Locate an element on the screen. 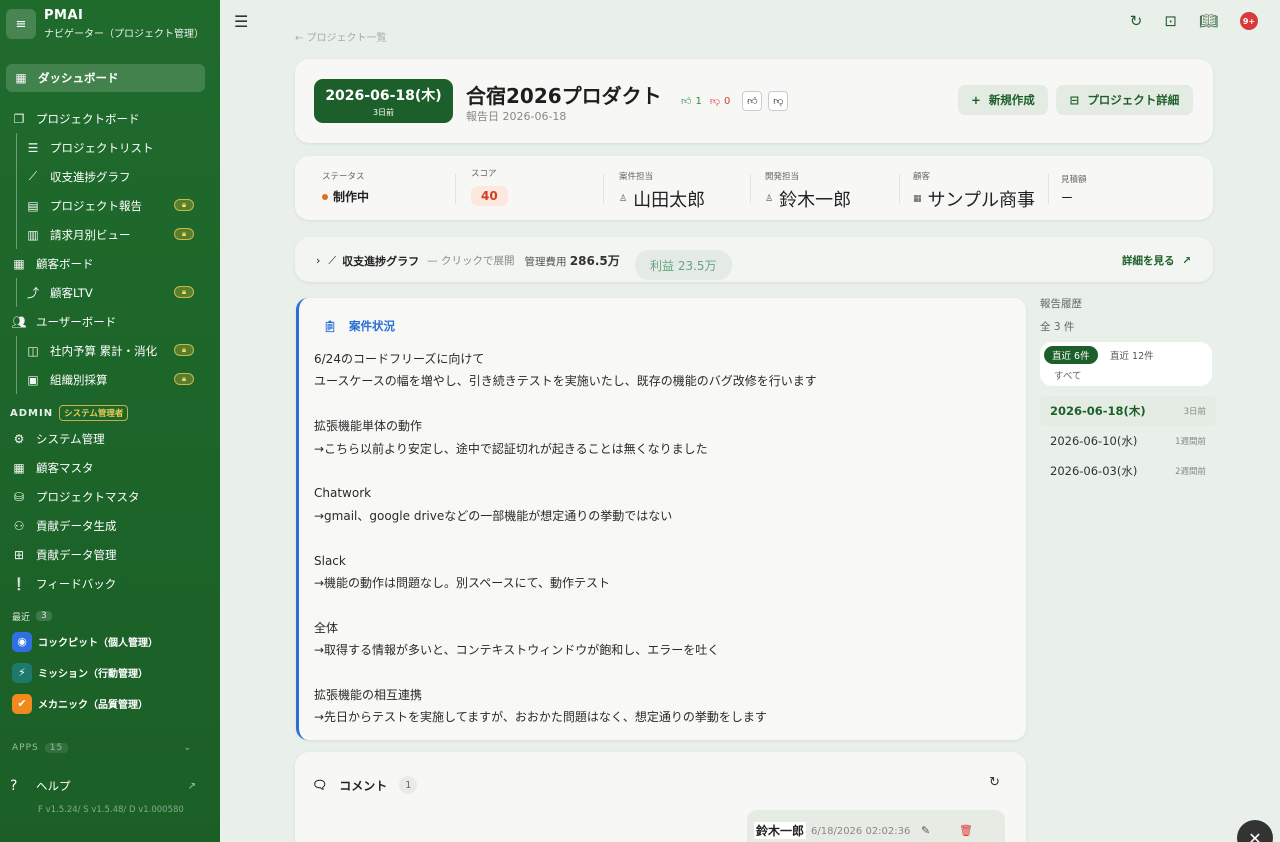  recent-count: 3 is located at coordinates (44, 616).